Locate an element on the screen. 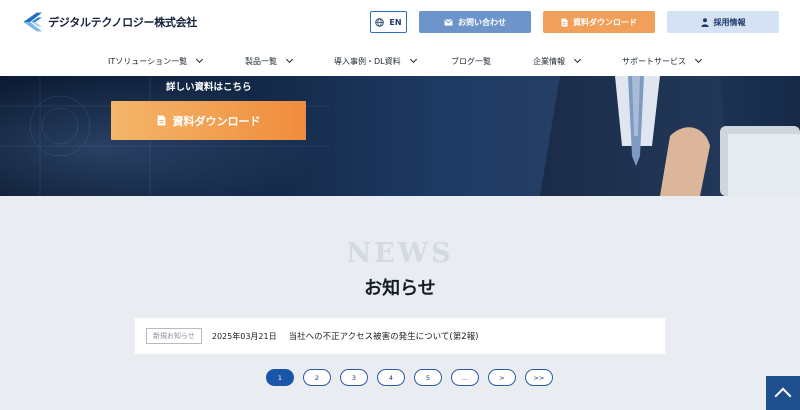 The width and height of the screenshot is (800, 410). nav-item-support: サポートサービス is located at coordinates (662, 61).